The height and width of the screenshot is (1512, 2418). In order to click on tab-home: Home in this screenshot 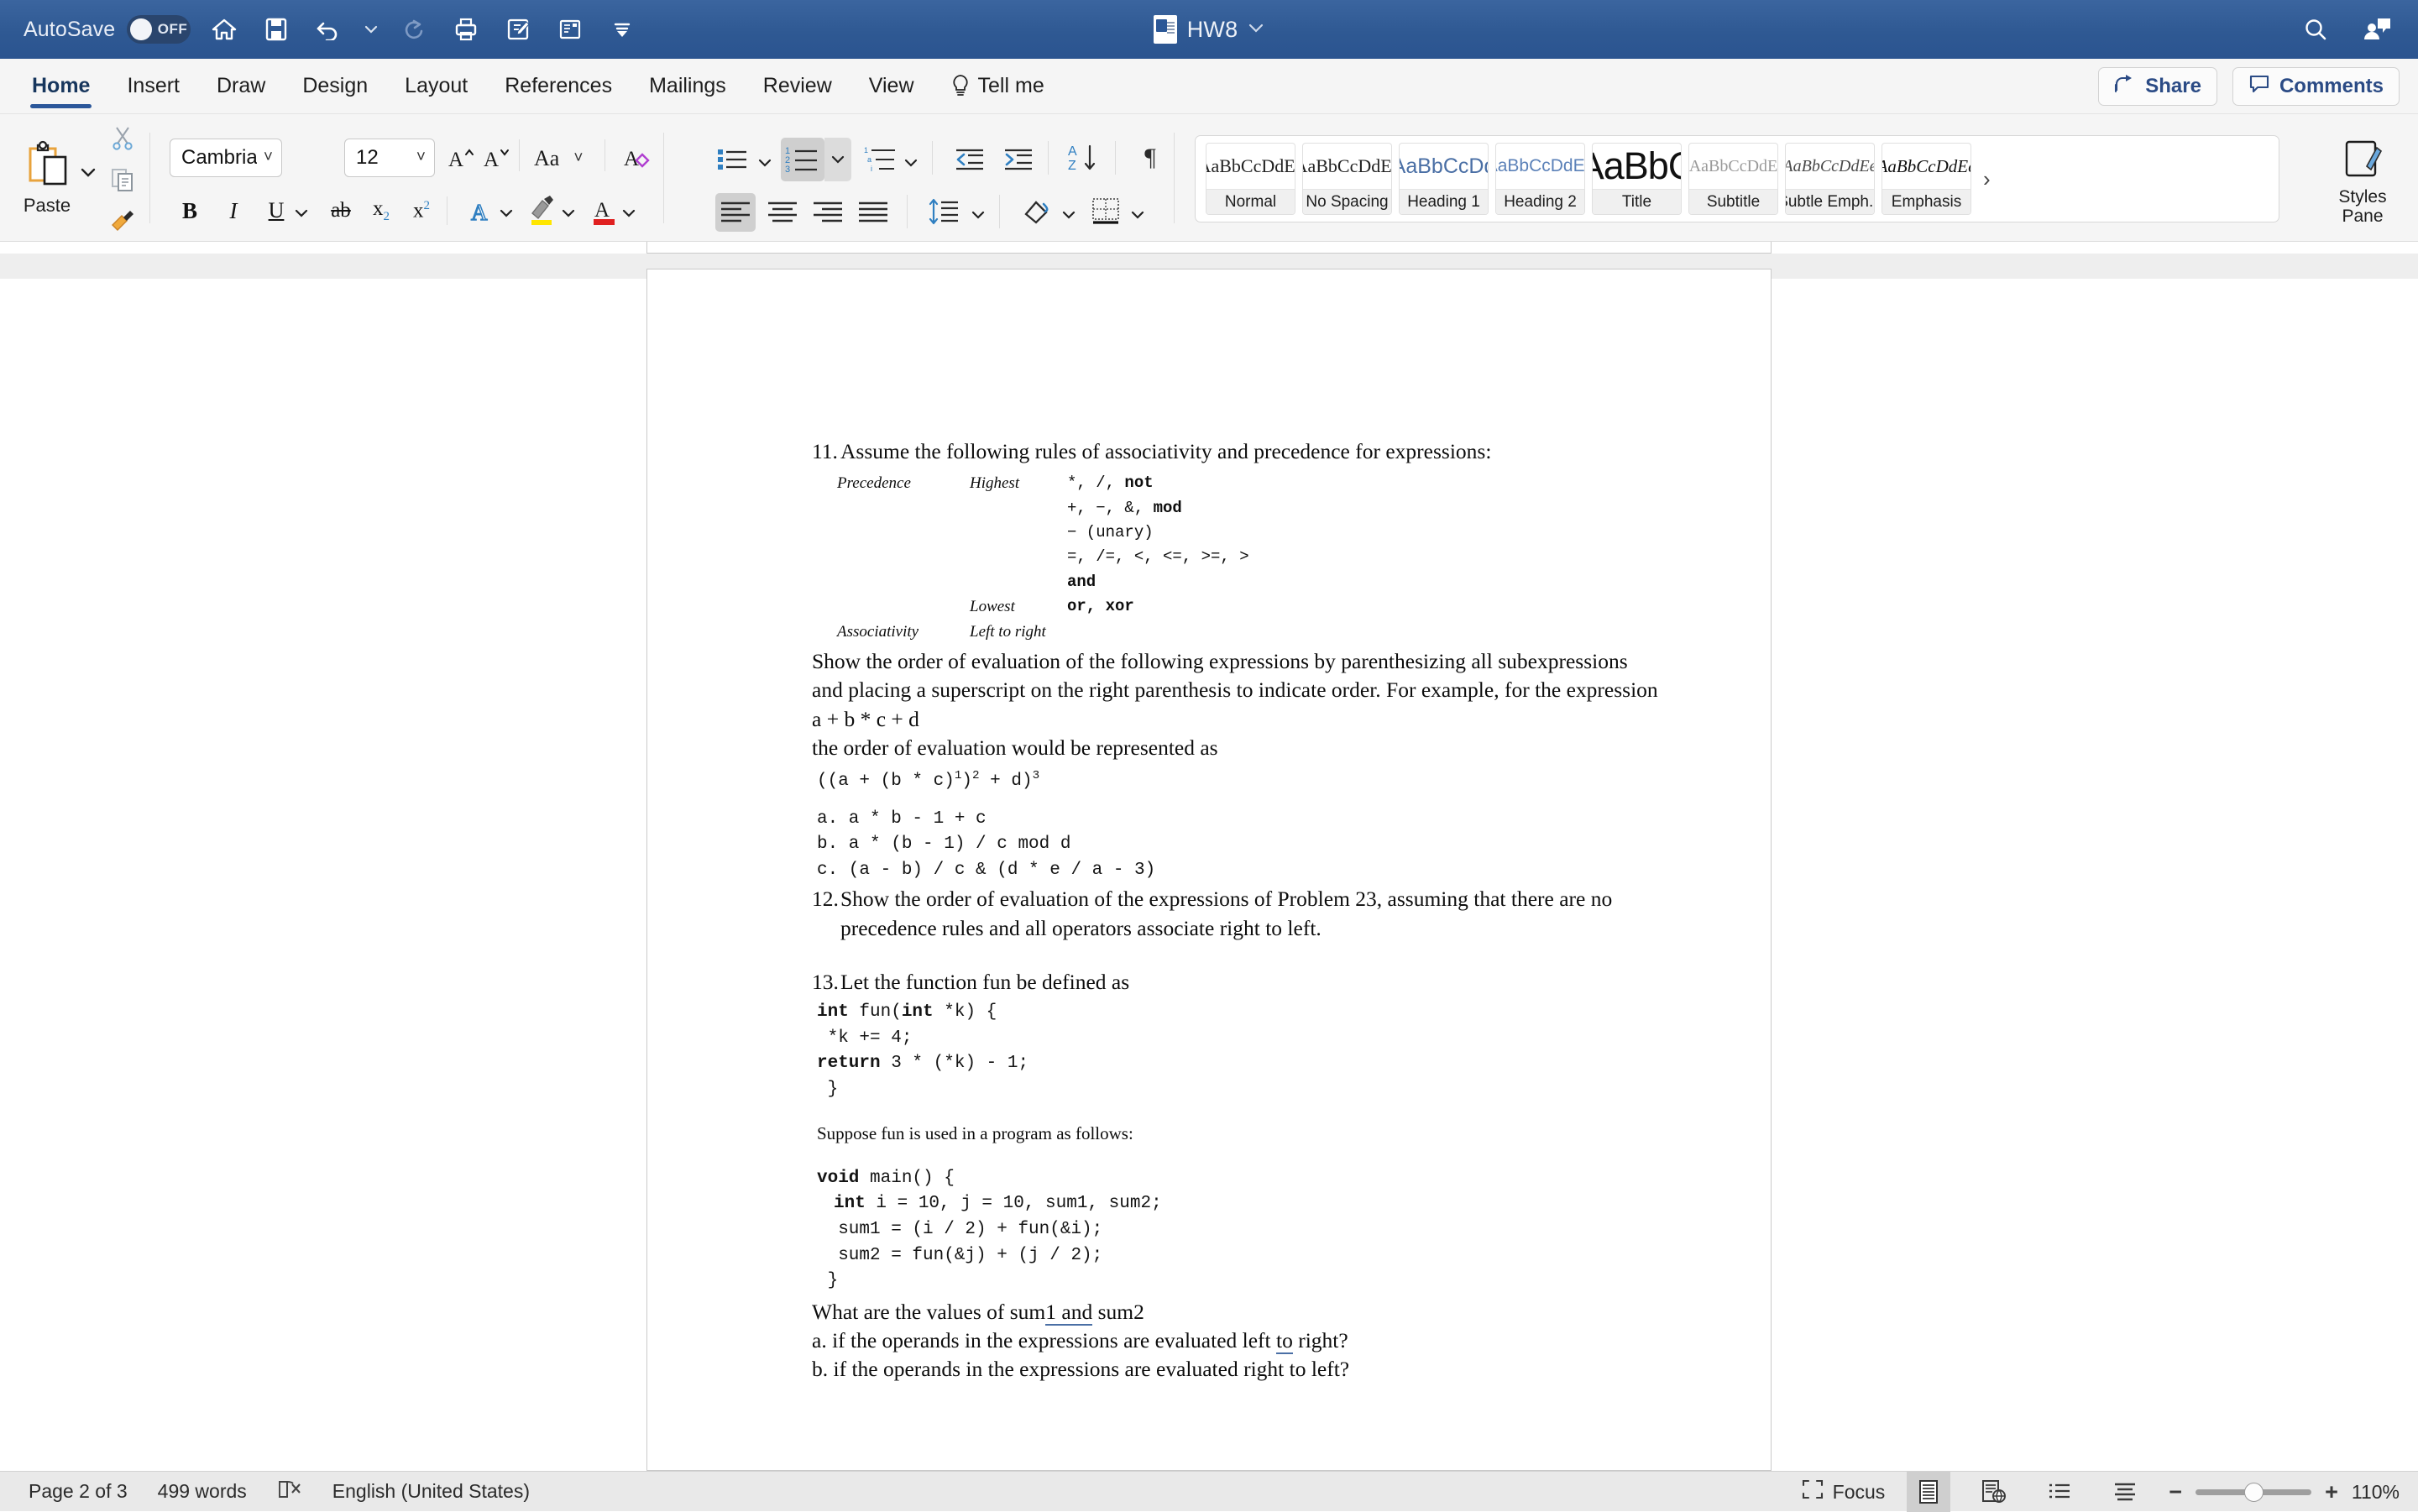, I will do `click(60, 85)`.